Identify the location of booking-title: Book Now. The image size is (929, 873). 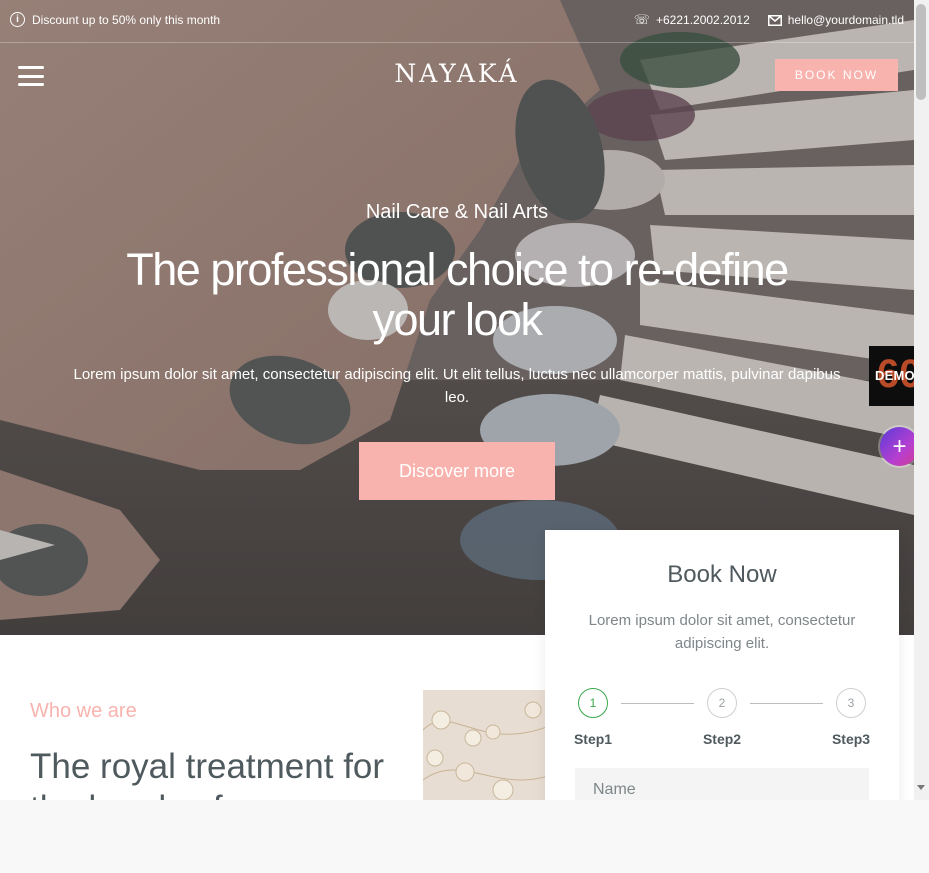
(722, 574).